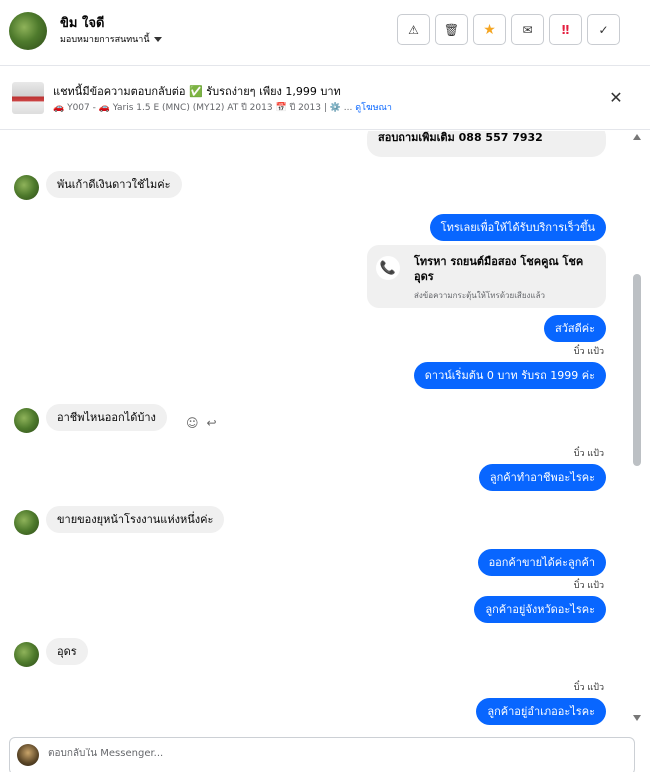 This screenshot has height=772, width=650. Describe the element at coordinates (616, 97) in the screenshot. I see `close-icon: ✕` at that location.